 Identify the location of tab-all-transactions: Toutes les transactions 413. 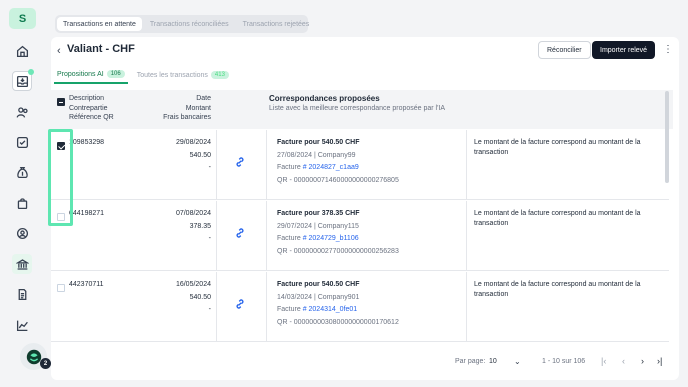
(183, 75).